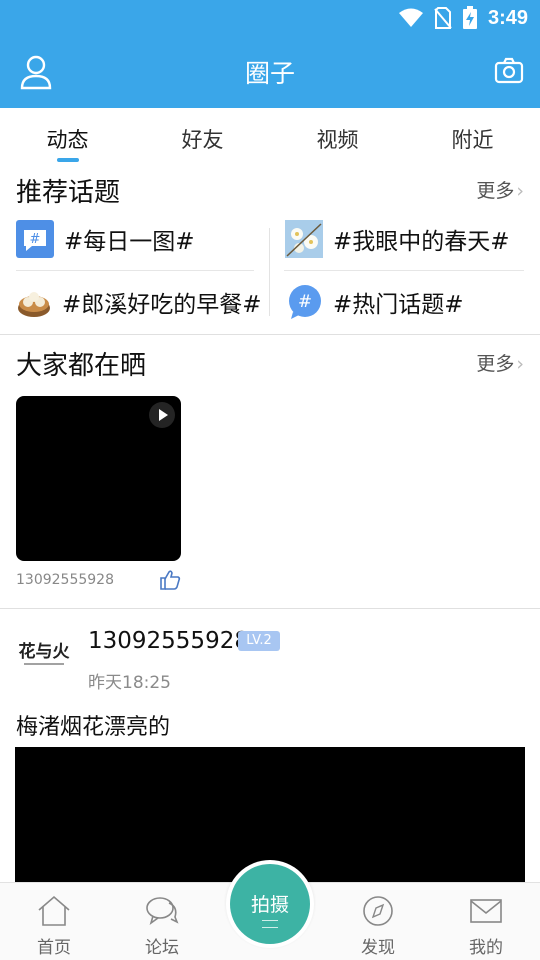 The image size is (540, 960). I want to click on avatar: 花与火, so click(44, 652).